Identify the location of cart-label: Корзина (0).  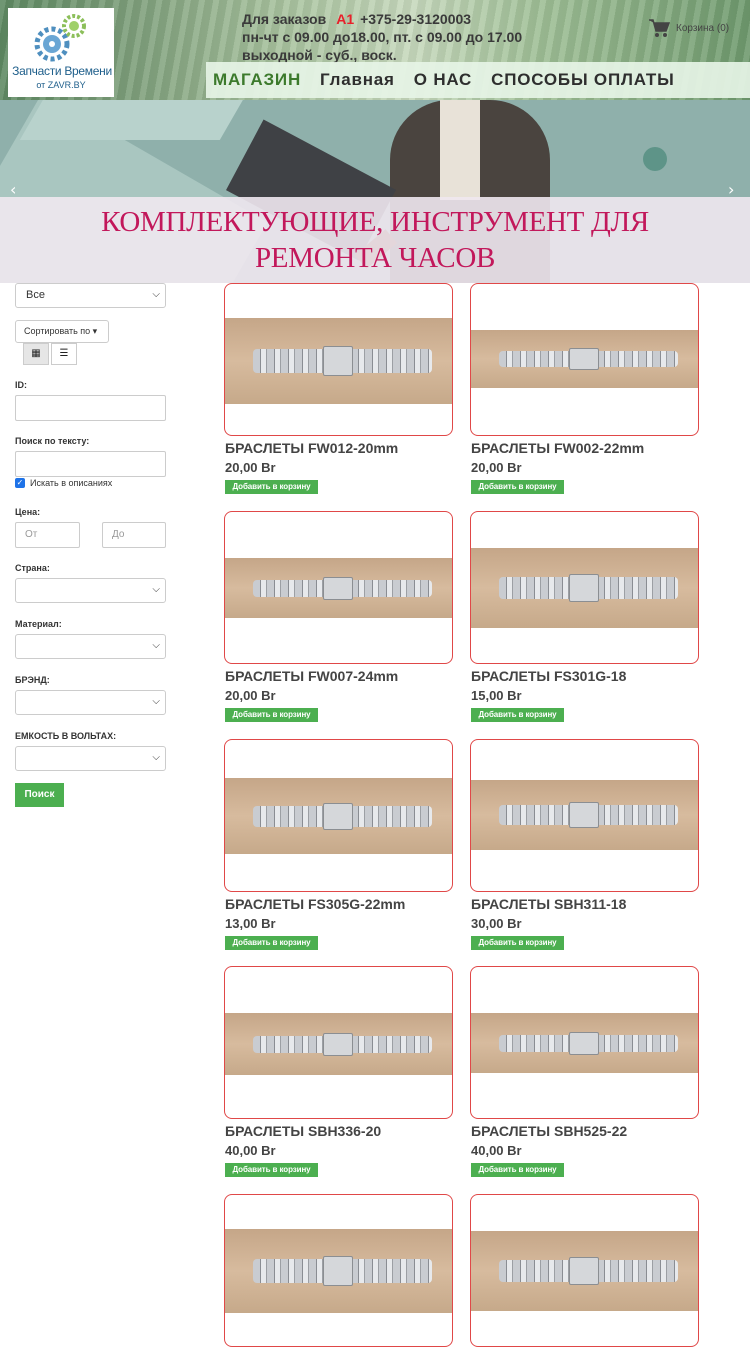
(703, 28).